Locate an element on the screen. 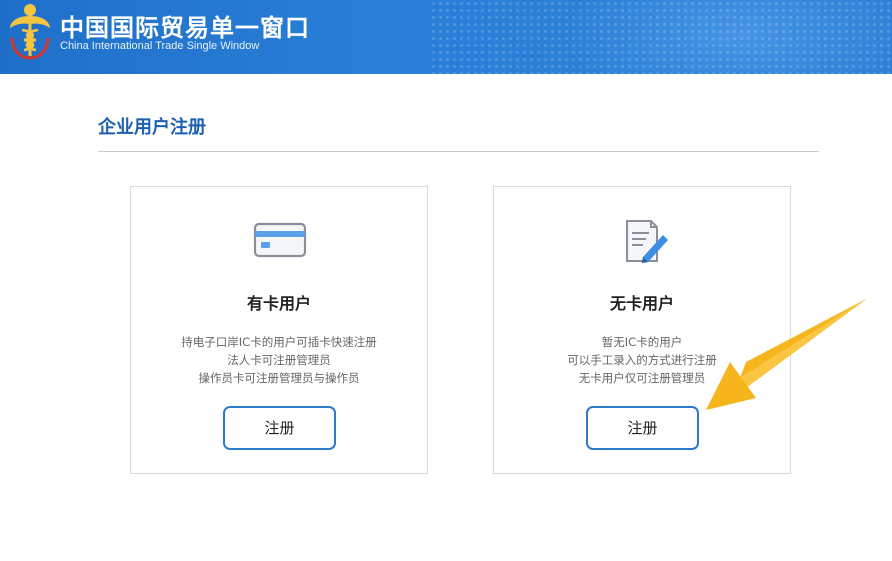 Image resolution: width=892 pixels, height=561 pixels. register-button-without-card: 注册 is located at coordinates (642, 428).